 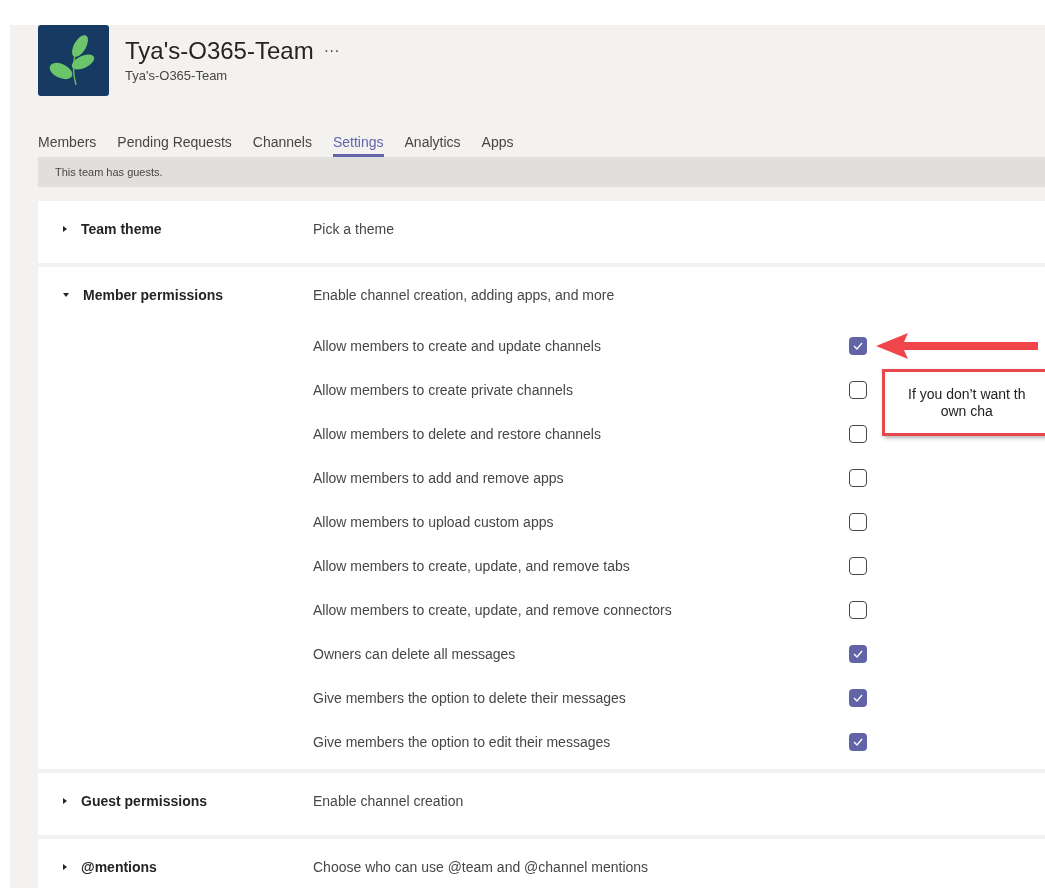 What do you see at coordinates (388, 801) in the screenshot?
I see `section-description: Enable channel creation` at bounding box center [388, 801].